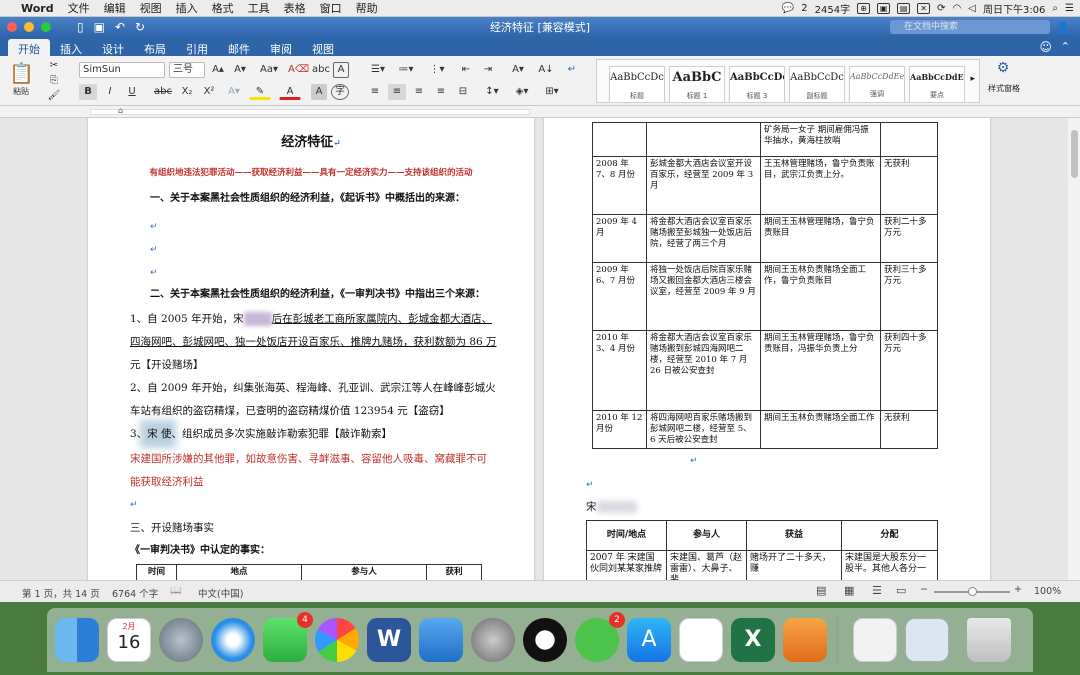 The width and height of the screenshot is (1080, 675). I want to click on justify-icon: ≡, so click(441, 92).